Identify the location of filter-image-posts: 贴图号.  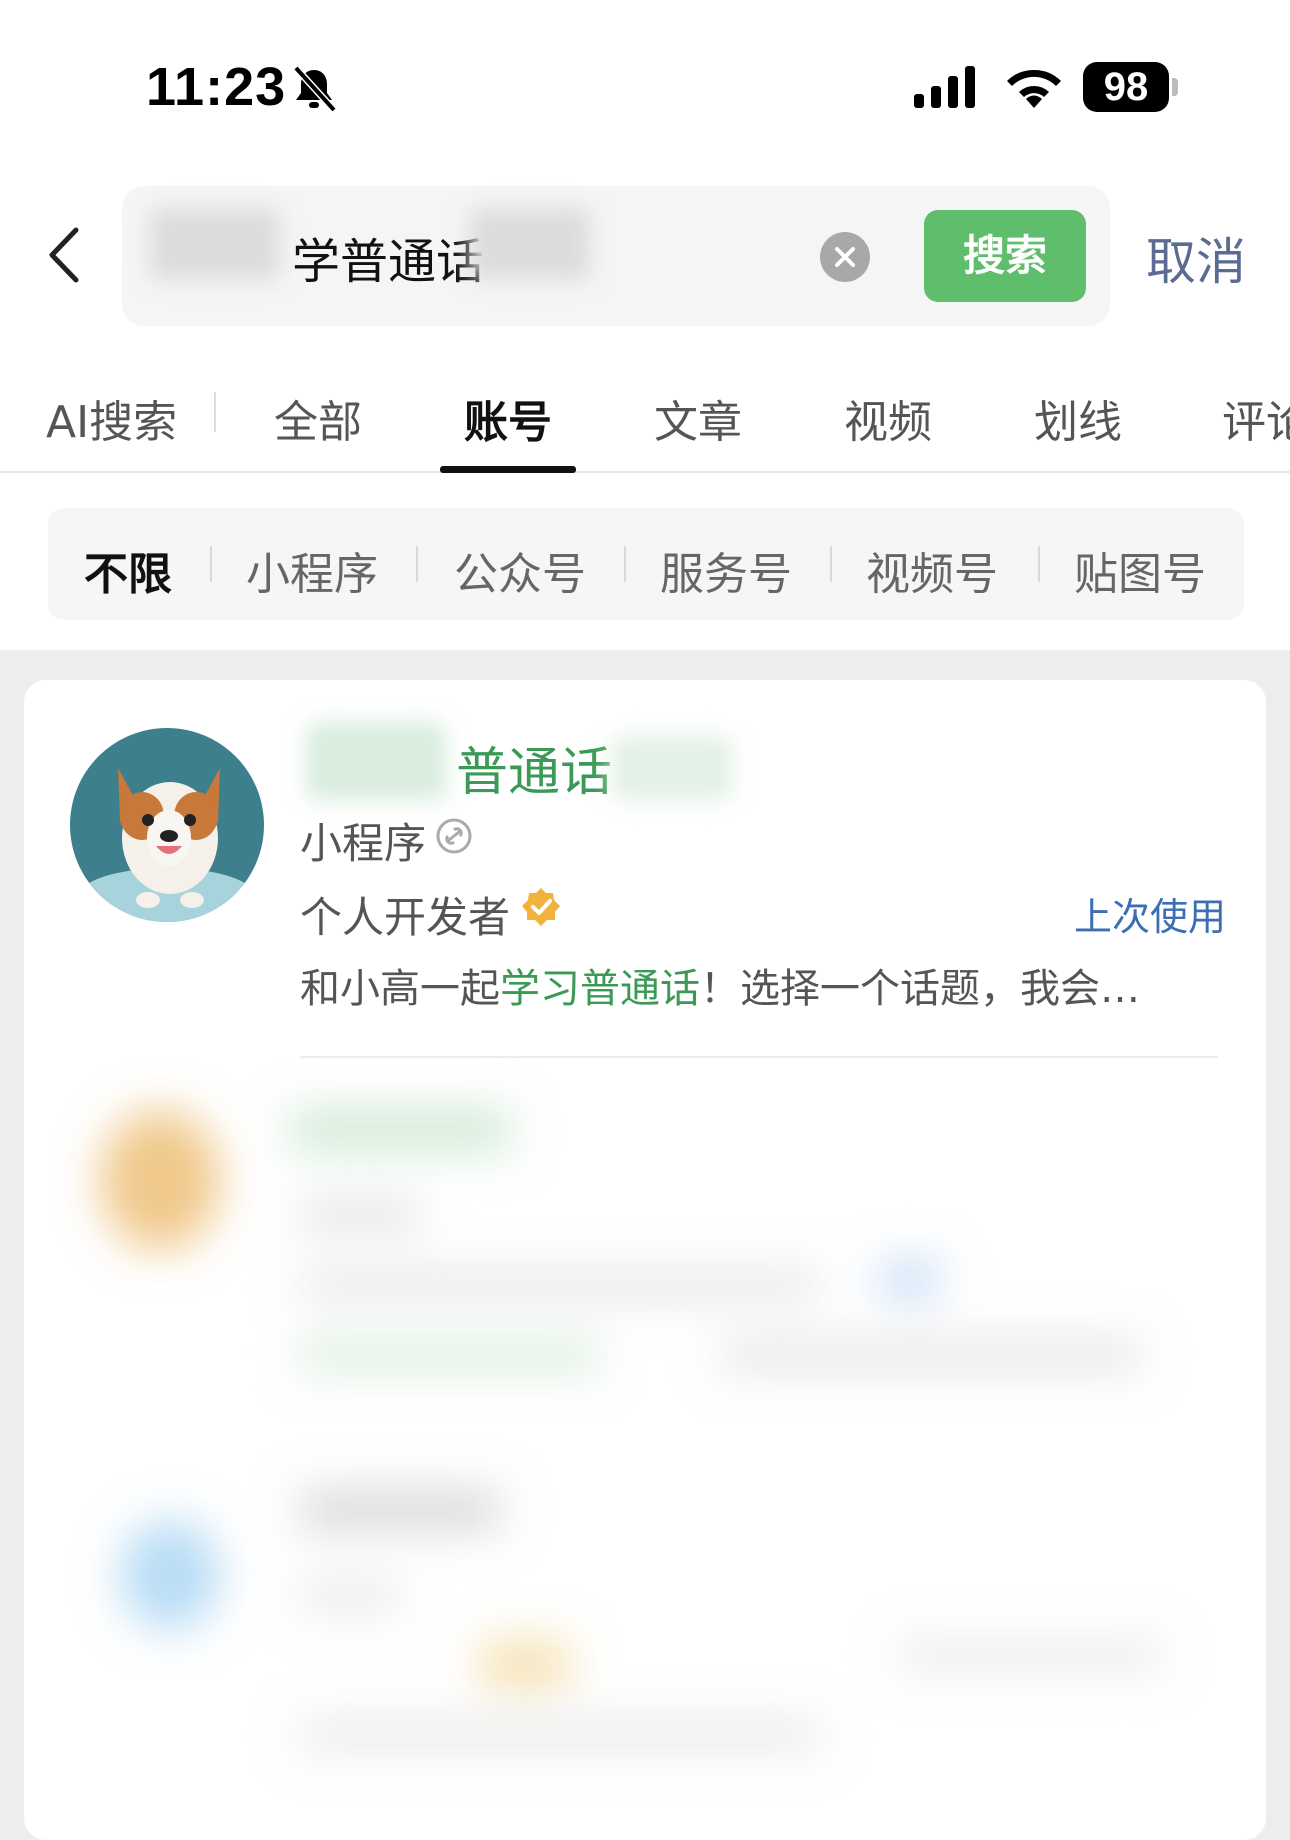
(1140, 570).